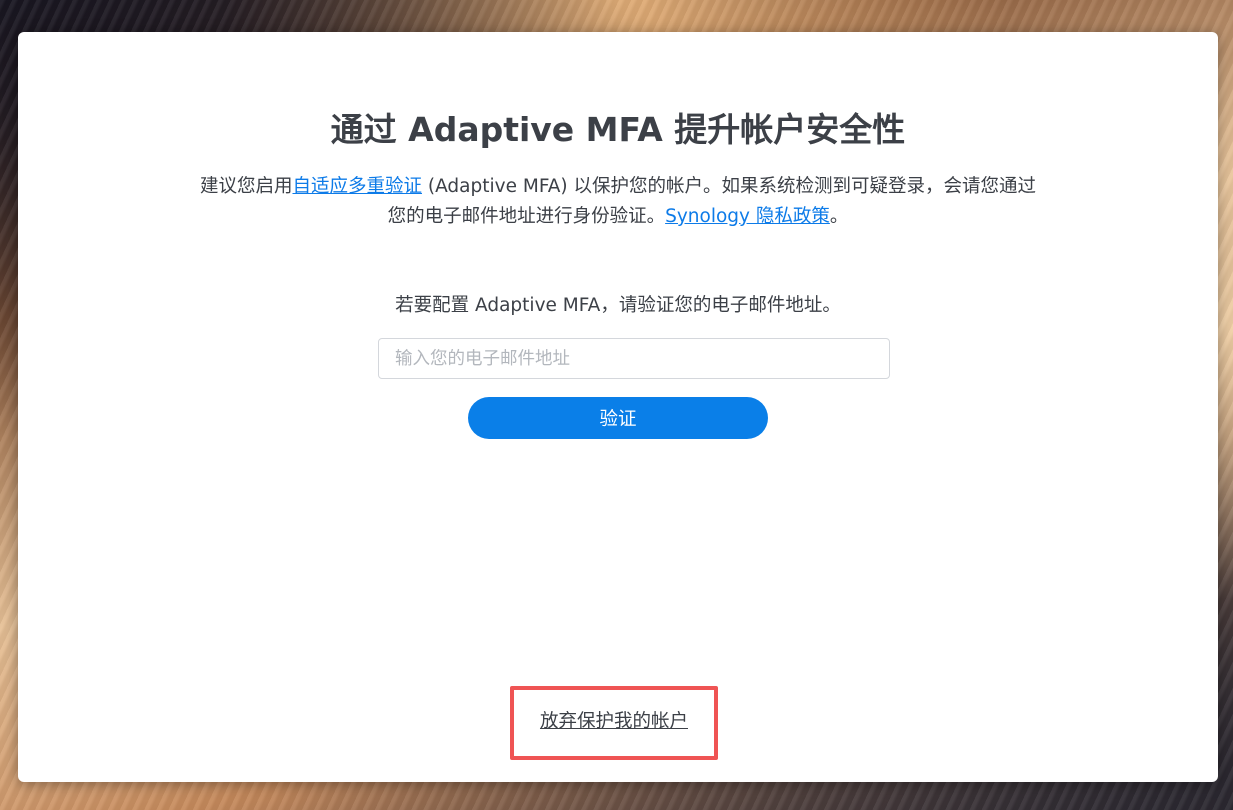 The image size is (1233, 810). I want to click on email-input, so click(634, 358).